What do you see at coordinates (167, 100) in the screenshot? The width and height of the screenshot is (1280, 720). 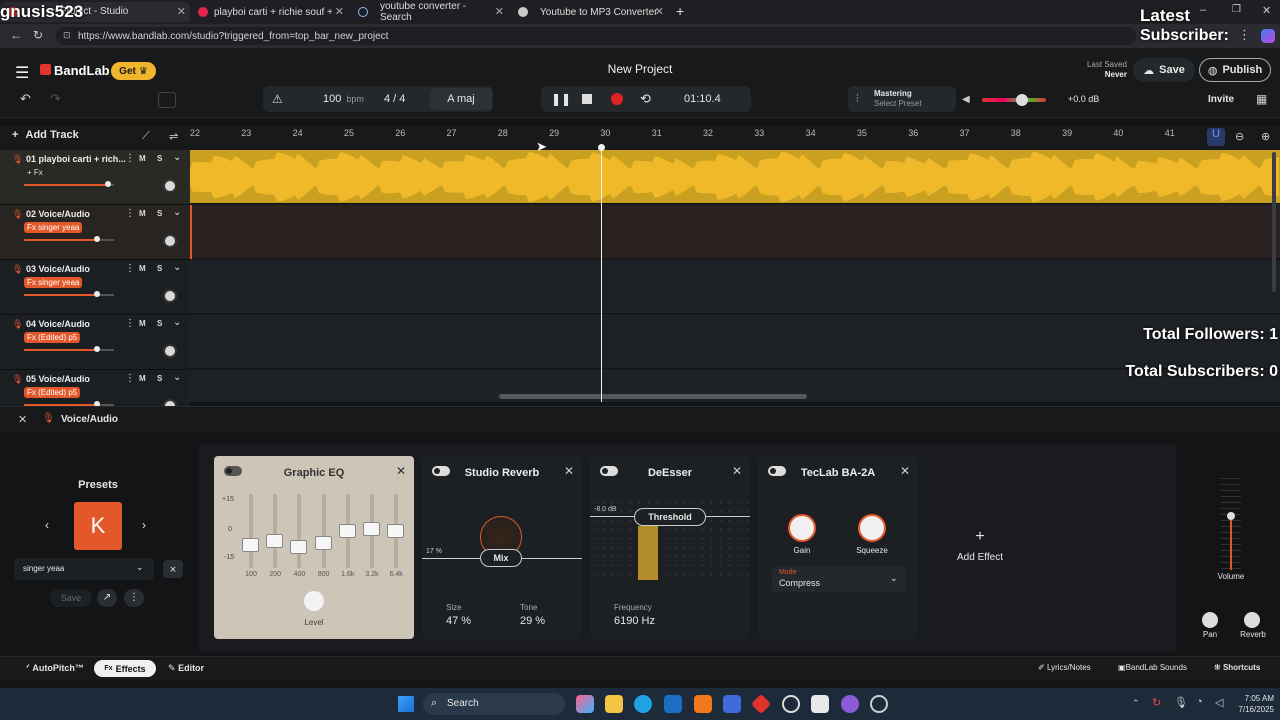 I see `view-toggle-icon` at bounding box center [167, 100].